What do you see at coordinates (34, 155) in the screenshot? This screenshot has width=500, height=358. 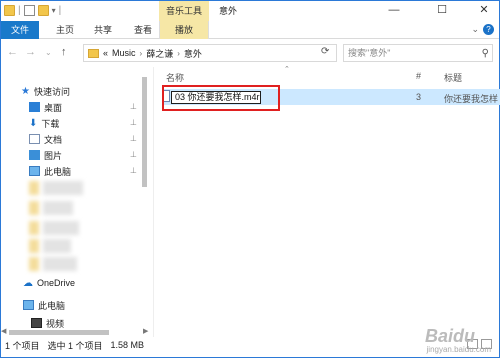 I see `pictures-icon` at bounding box center [34, 155].